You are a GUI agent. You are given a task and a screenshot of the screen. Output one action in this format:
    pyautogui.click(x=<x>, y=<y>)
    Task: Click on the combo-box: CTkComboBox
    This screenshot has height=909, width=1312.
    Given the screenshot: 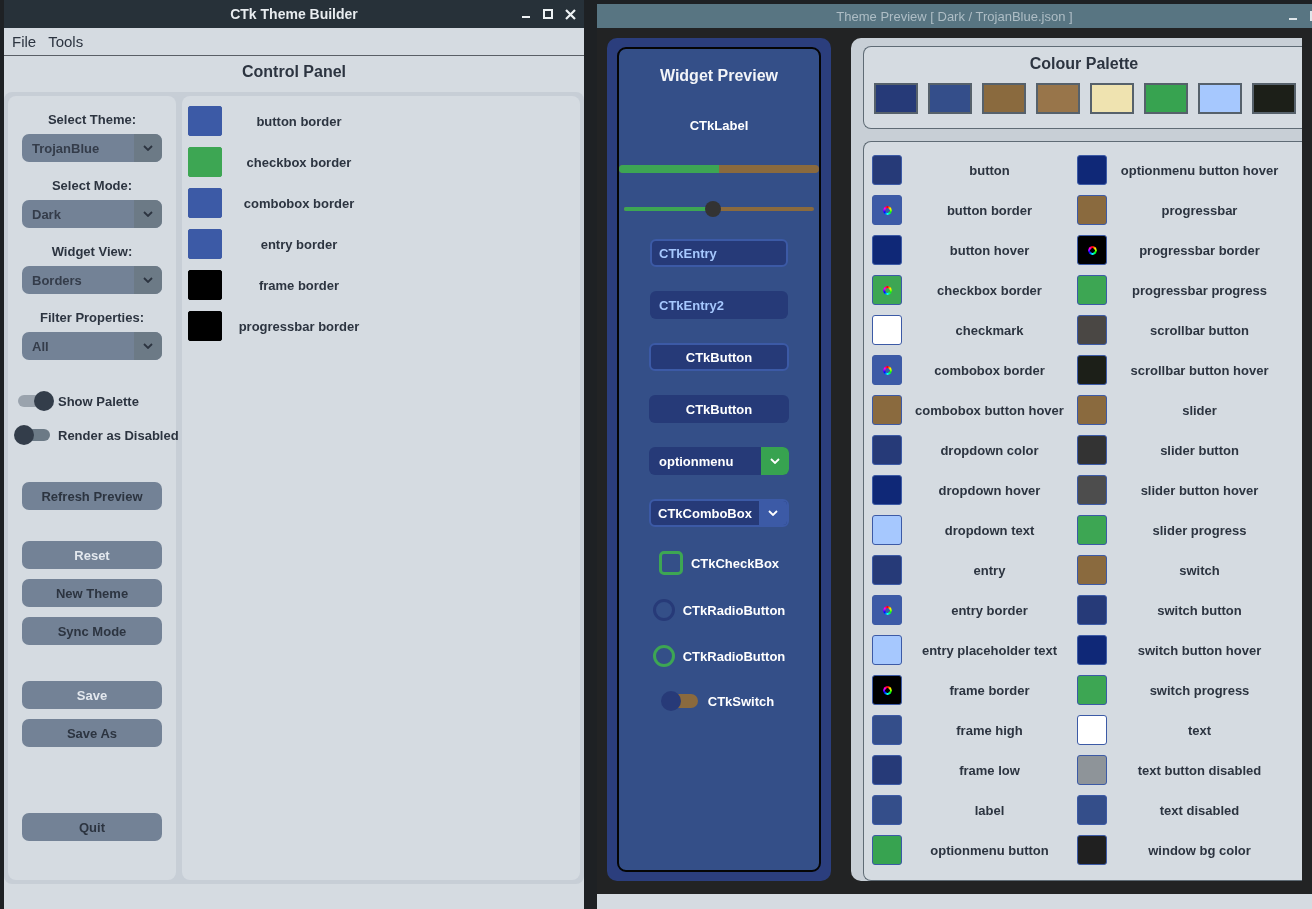 What is the action you would take?
    pyautogui.click(x=719, y=513)
    